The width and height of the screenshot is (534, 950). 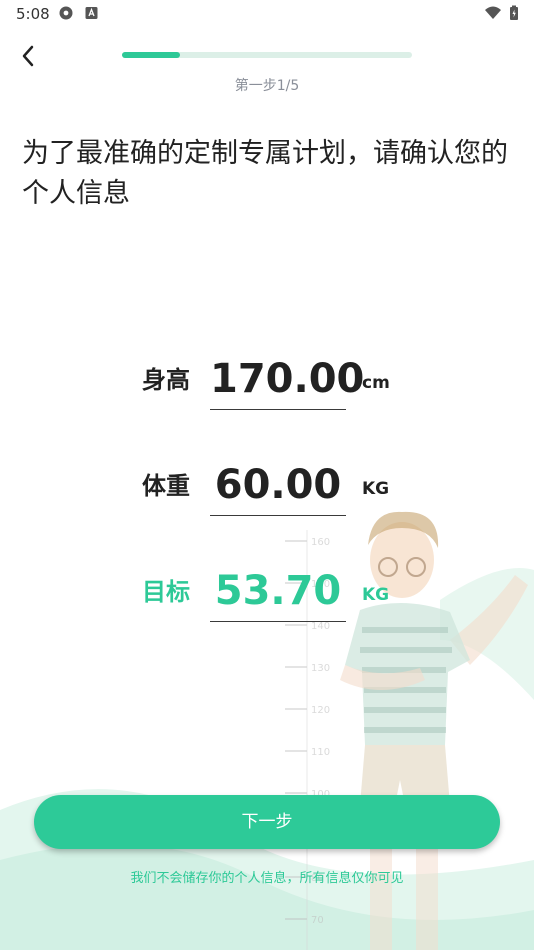 What do you see at coordinates (267, 55) in the screenshot?
I see `progress-bar` at bounding box center [267, 55].